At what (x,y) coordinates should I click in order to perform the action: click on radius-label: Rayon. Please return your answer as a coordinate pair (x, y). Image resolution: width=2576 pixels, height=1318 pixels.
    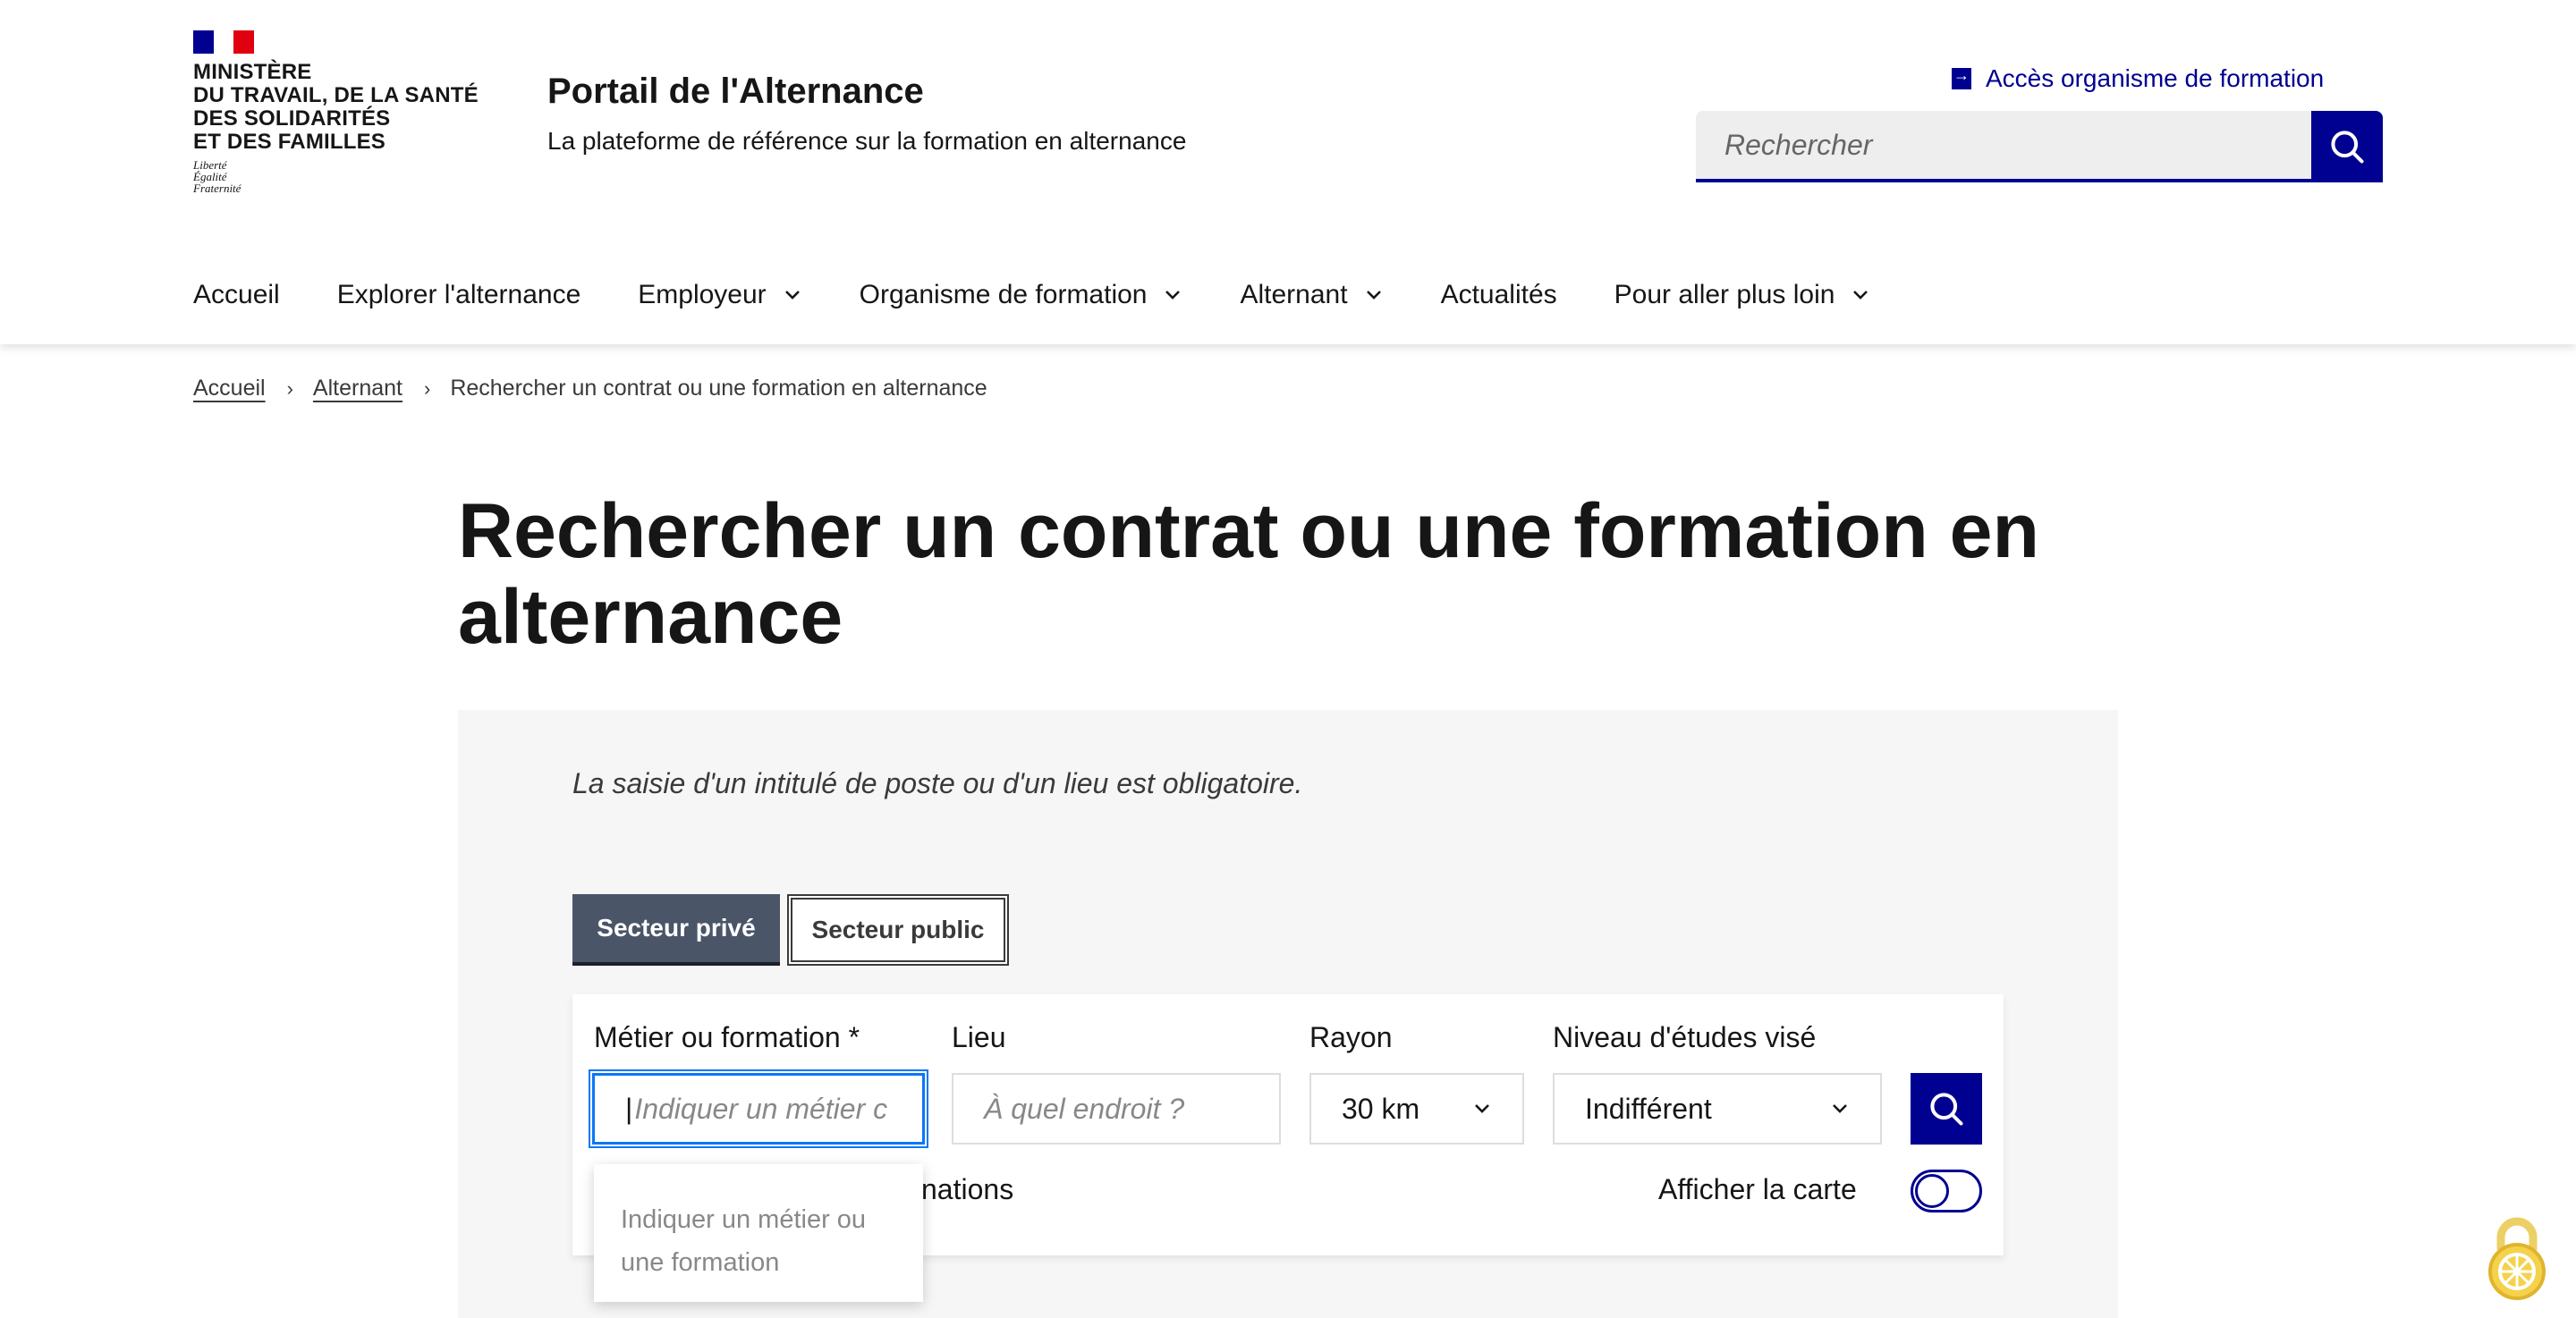
    Looking at the image, I should click on (1351, 1037).